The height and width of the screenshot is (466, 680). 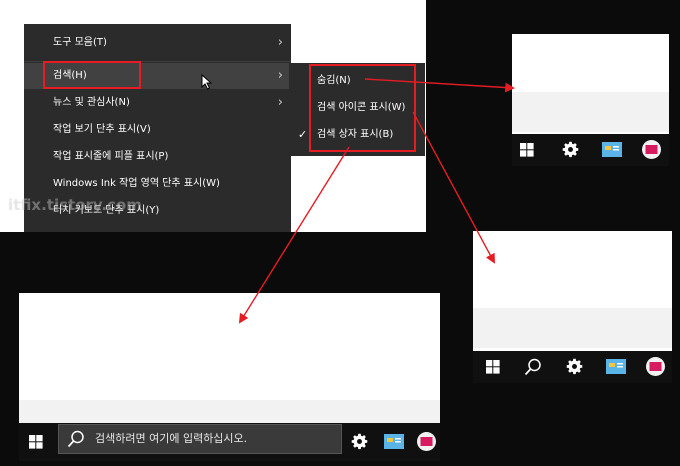 What do you see at coordinates (294, 235) in the screenshot?
I see `arrow-search-box` at bounding box center [294, 235].